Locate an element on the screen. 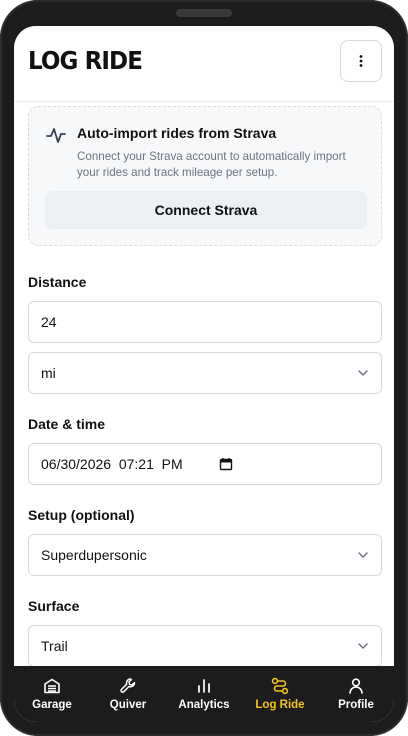 The height and width of the screenshot is (736, 408). setup-value: Superdupersonic is located at coordinates (94, 555).